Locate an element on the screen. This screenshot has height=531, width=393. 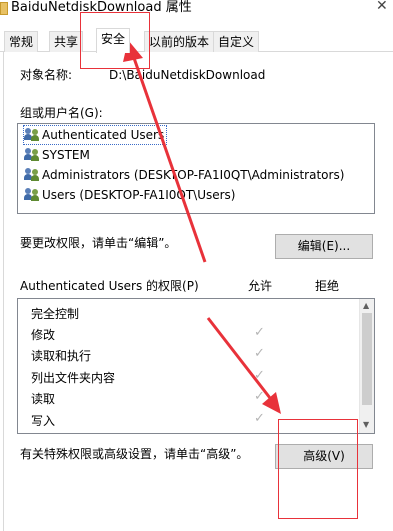
permission-name: 完全控制 is located at coordinates (55, 314).